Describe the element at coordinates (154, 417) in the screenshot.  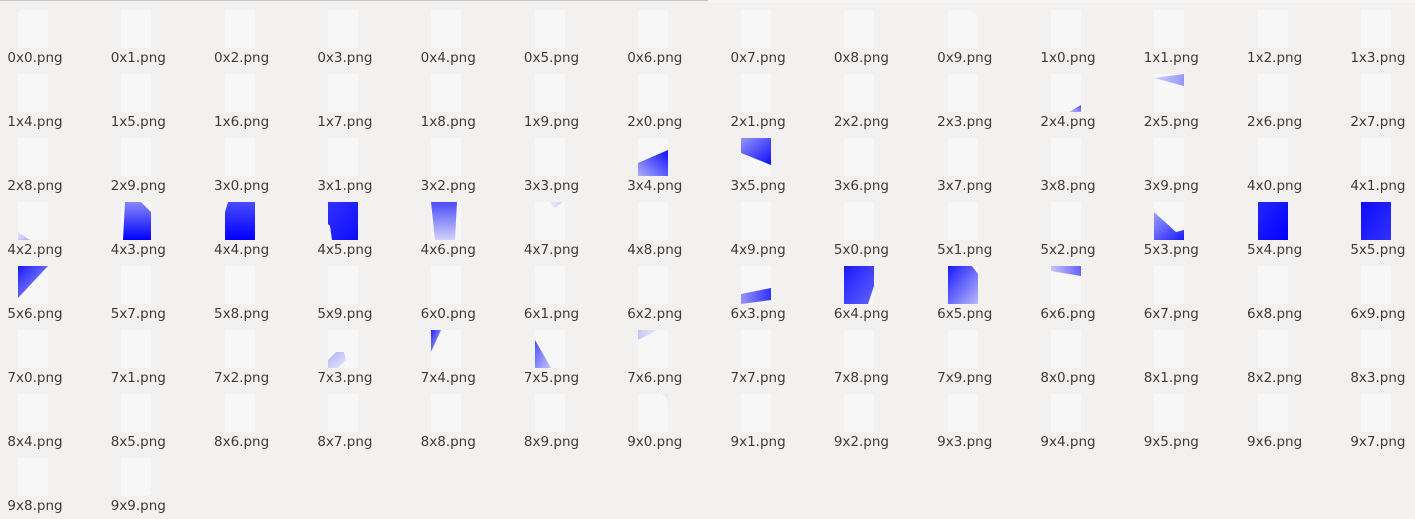
I see `file-item: 8x5.png` at that location.